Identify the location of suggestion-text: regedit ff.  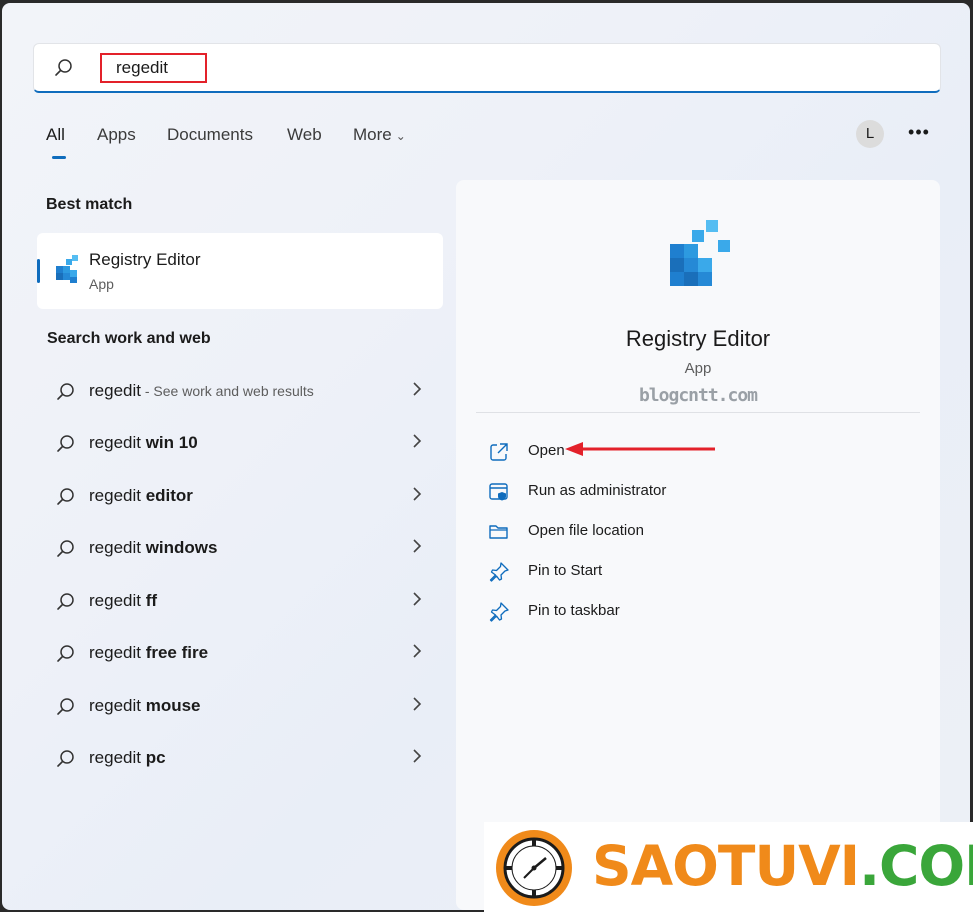
(123, 601).